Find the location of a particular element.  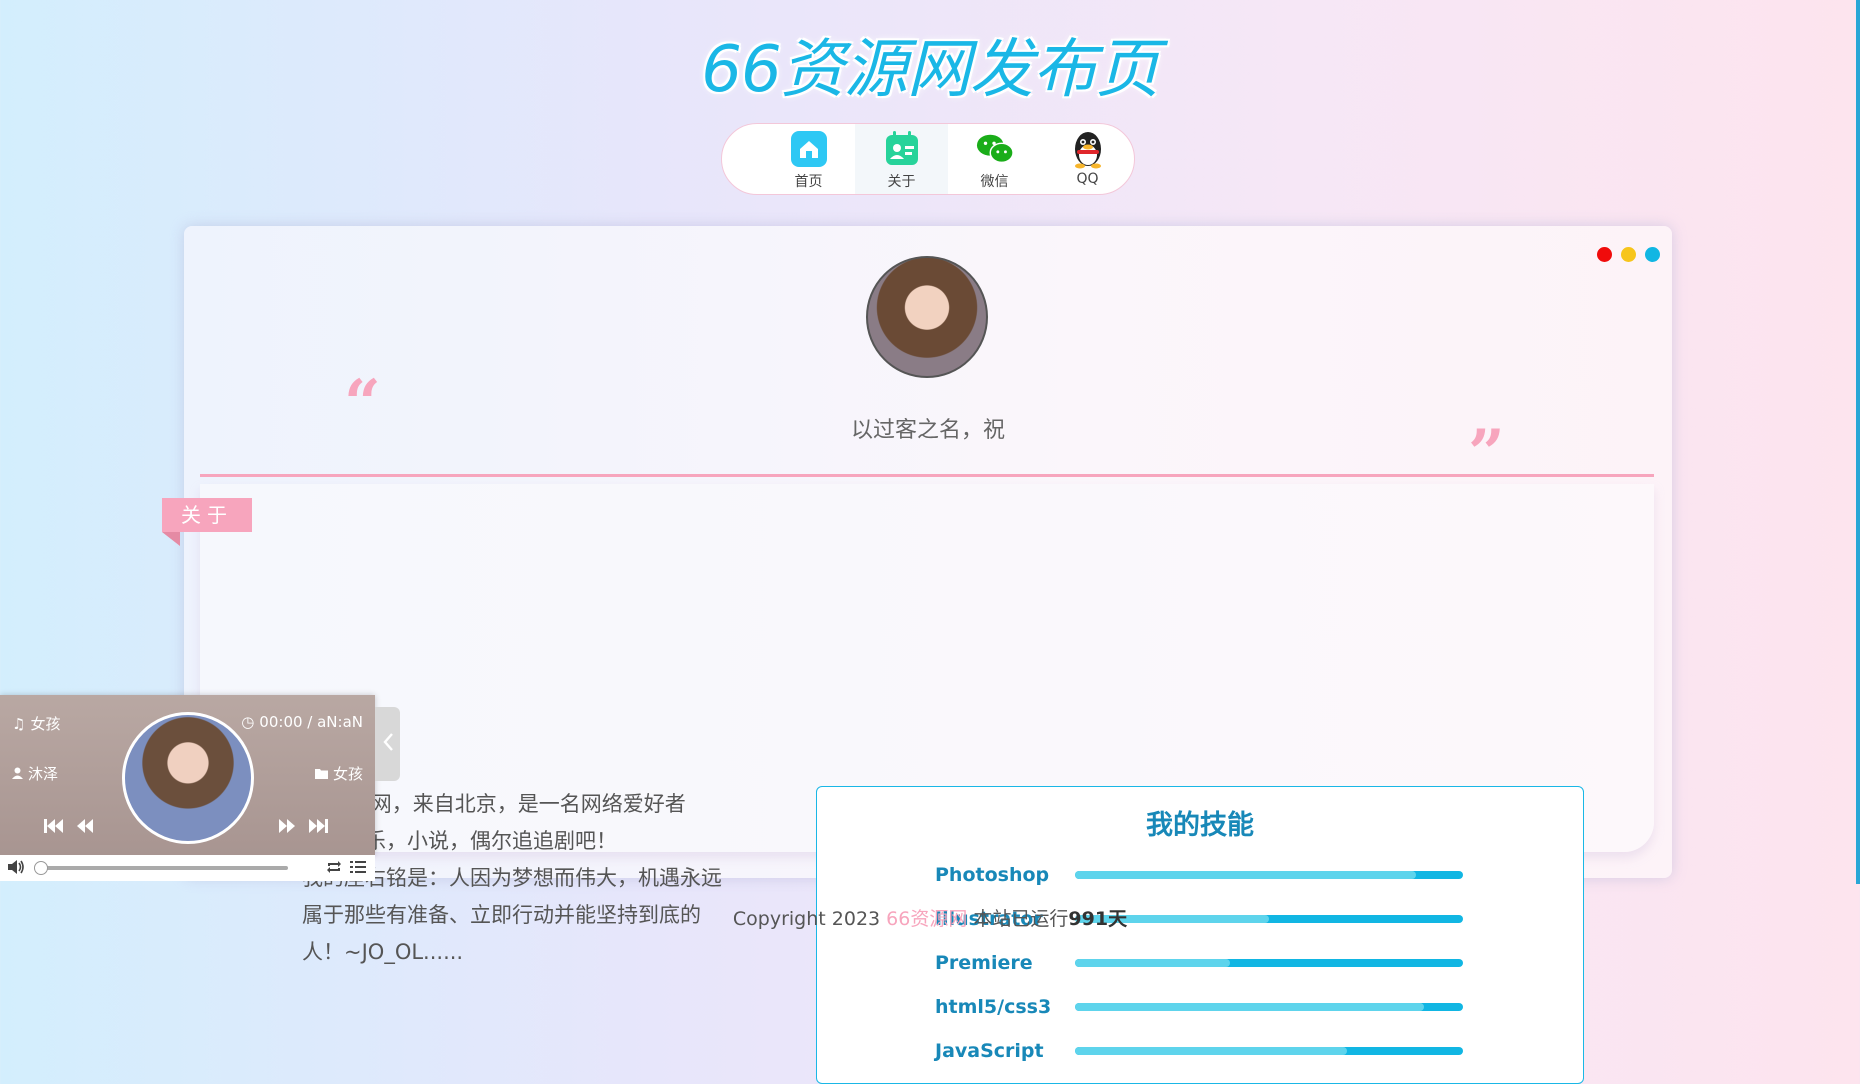

skill-name: Photoshop is located at coordinates (992, 875).